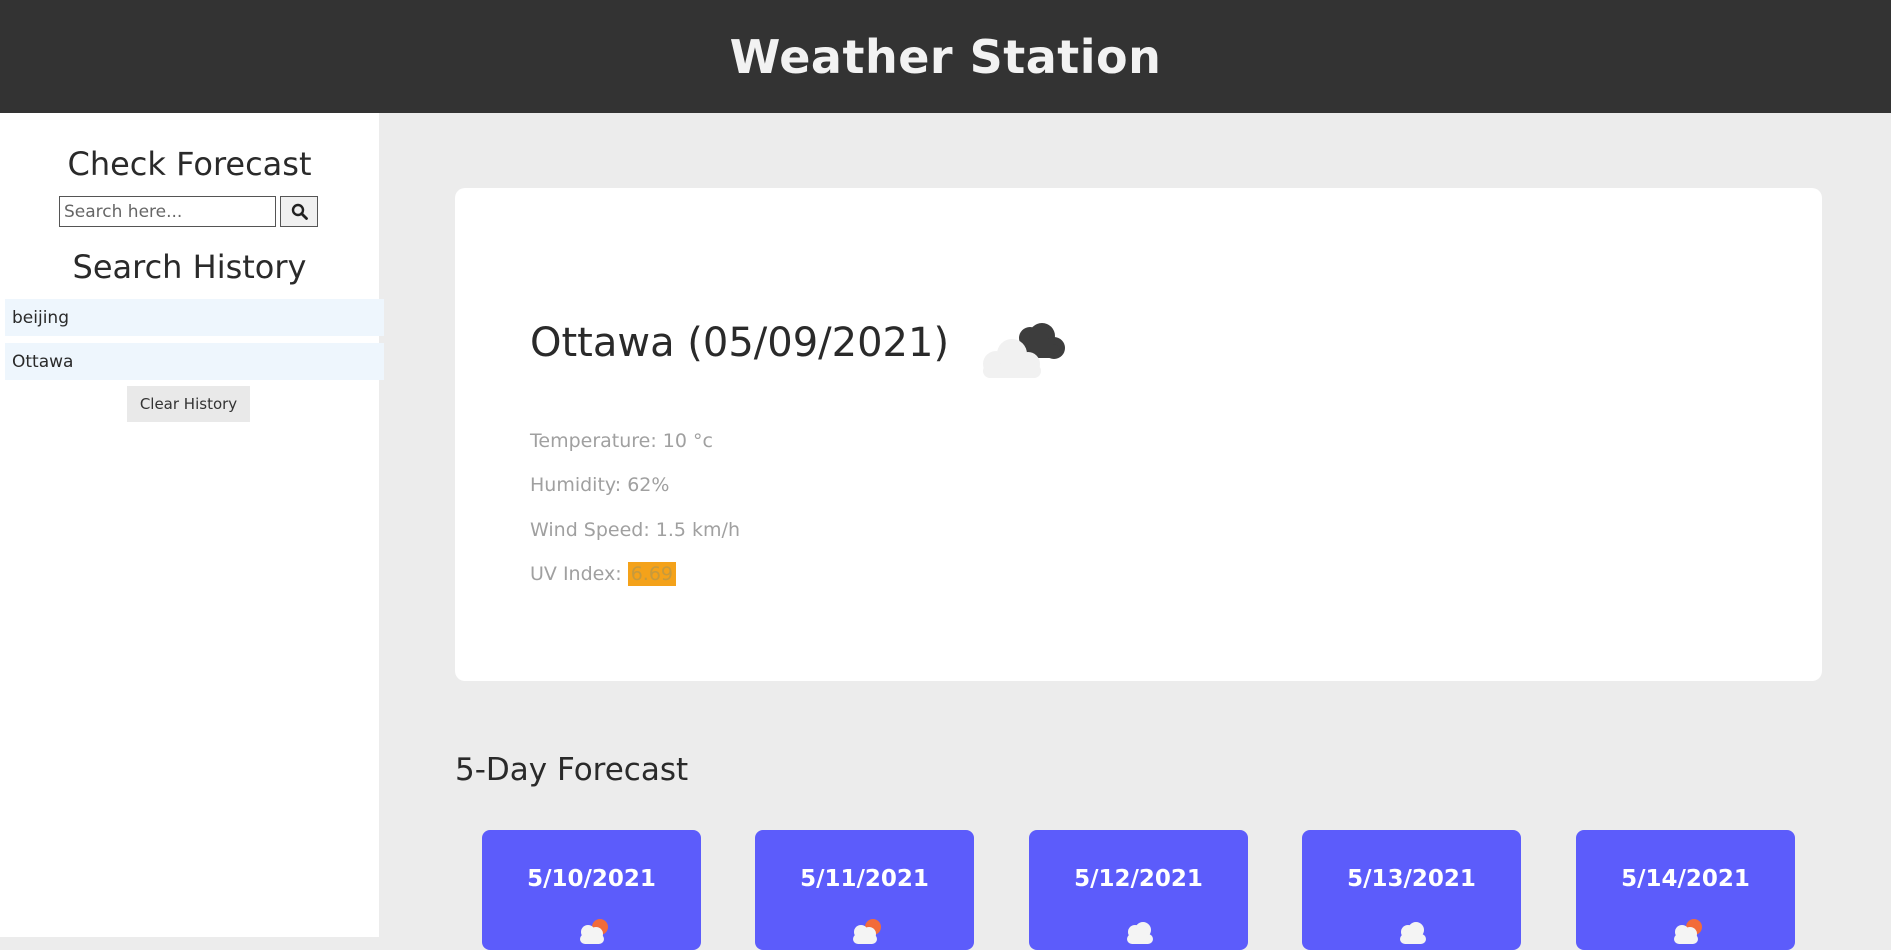  I want to click on current-city-title: Ottawa (05/09/2021), so click(740, 343).